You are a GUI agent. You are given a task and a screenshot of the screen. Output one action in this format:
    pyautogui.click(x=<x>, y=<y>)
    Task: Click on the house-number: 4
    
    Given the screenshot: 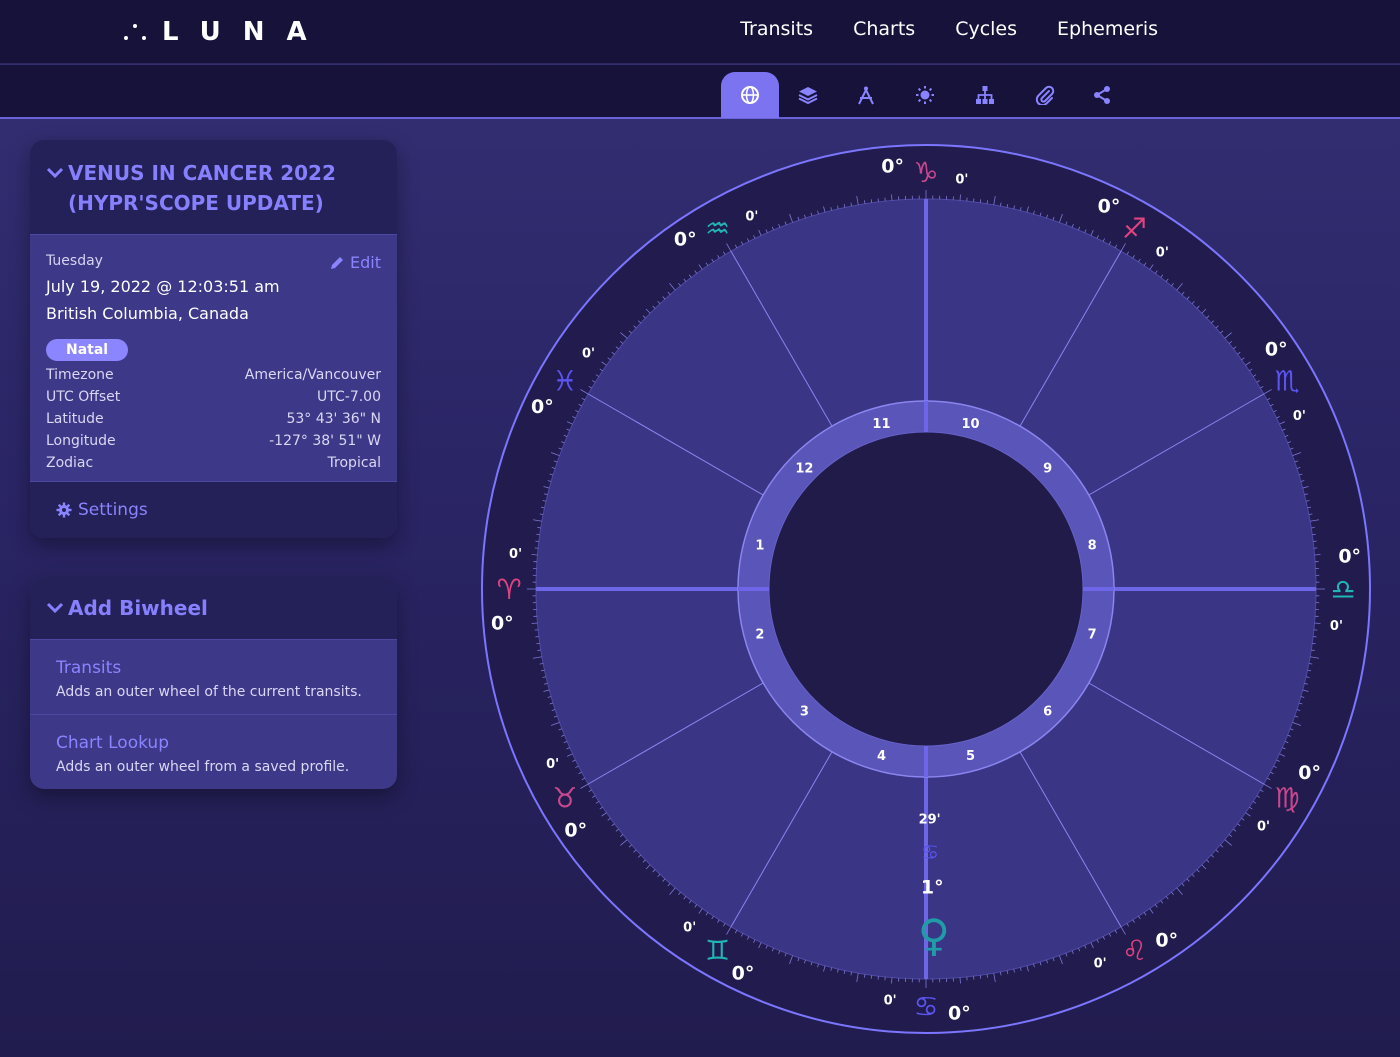 What is the action you would take?
    pyautogui.click(x=881, y=756)
    